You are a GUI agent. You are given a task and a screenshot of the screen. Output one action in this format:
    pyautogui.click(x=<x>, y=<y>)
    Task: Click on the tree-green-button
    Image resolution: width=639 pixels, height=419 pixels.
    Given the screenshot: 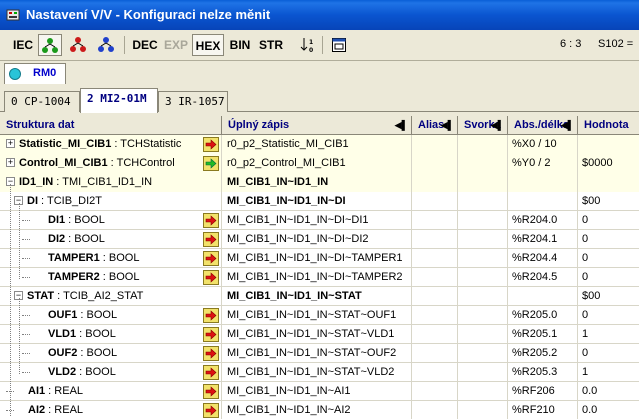 What is the action you would take?
    pyautogui.click(x=50, y=45)
    